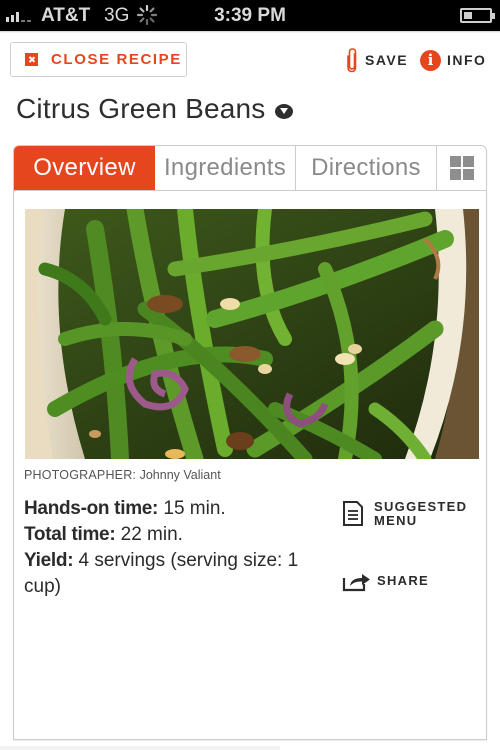  What do you see at coordinates (396, 520) in the screenshot?
I see `suggested-menu-label-line2: MENU` at bounding box center [396, 520].